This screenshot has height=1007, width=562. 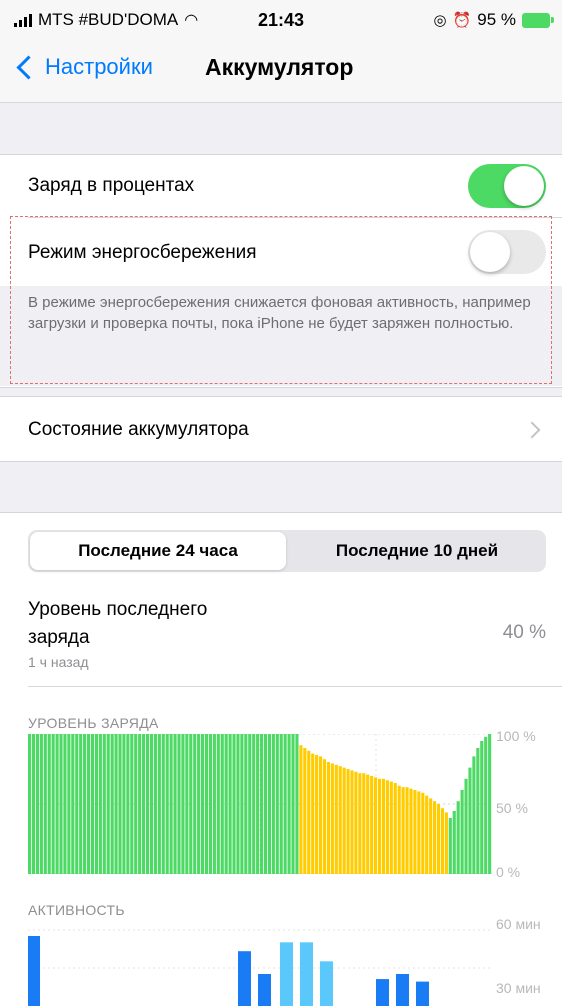 I want to click on signal-icon, so click(x=23, y=20).